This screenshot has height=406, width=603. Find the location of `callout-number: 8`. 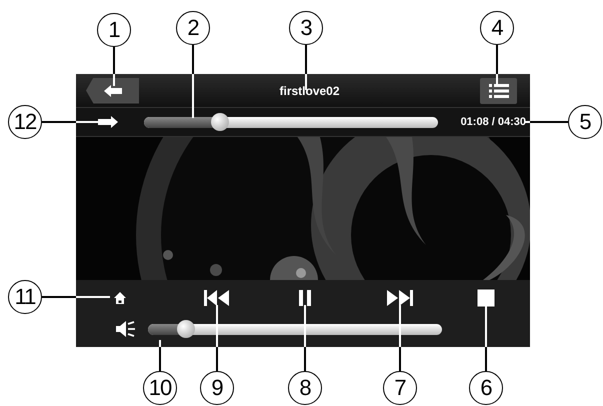

callout-number: 8 is located at coordinates (305, 388).